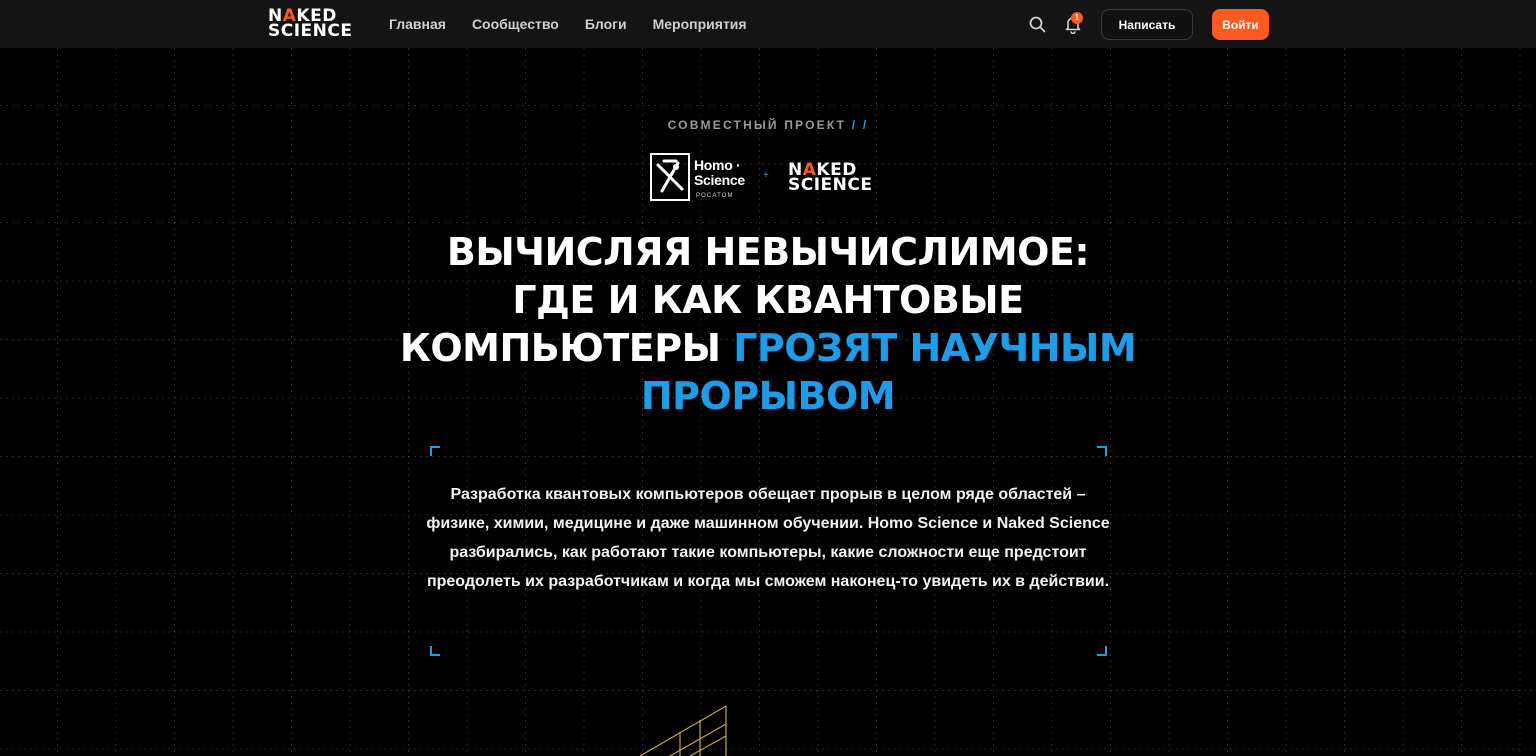  I want to click on notifications-badge: 1, so click(1077, 18).